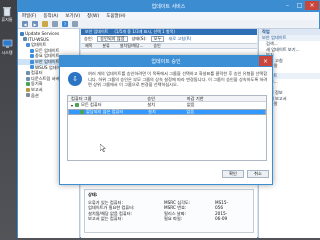 The width and height of the screenshot is (320, 240). Describe the element at coordinates (88, 46) in the screenshot. I see `column-title: 제목` at that location.